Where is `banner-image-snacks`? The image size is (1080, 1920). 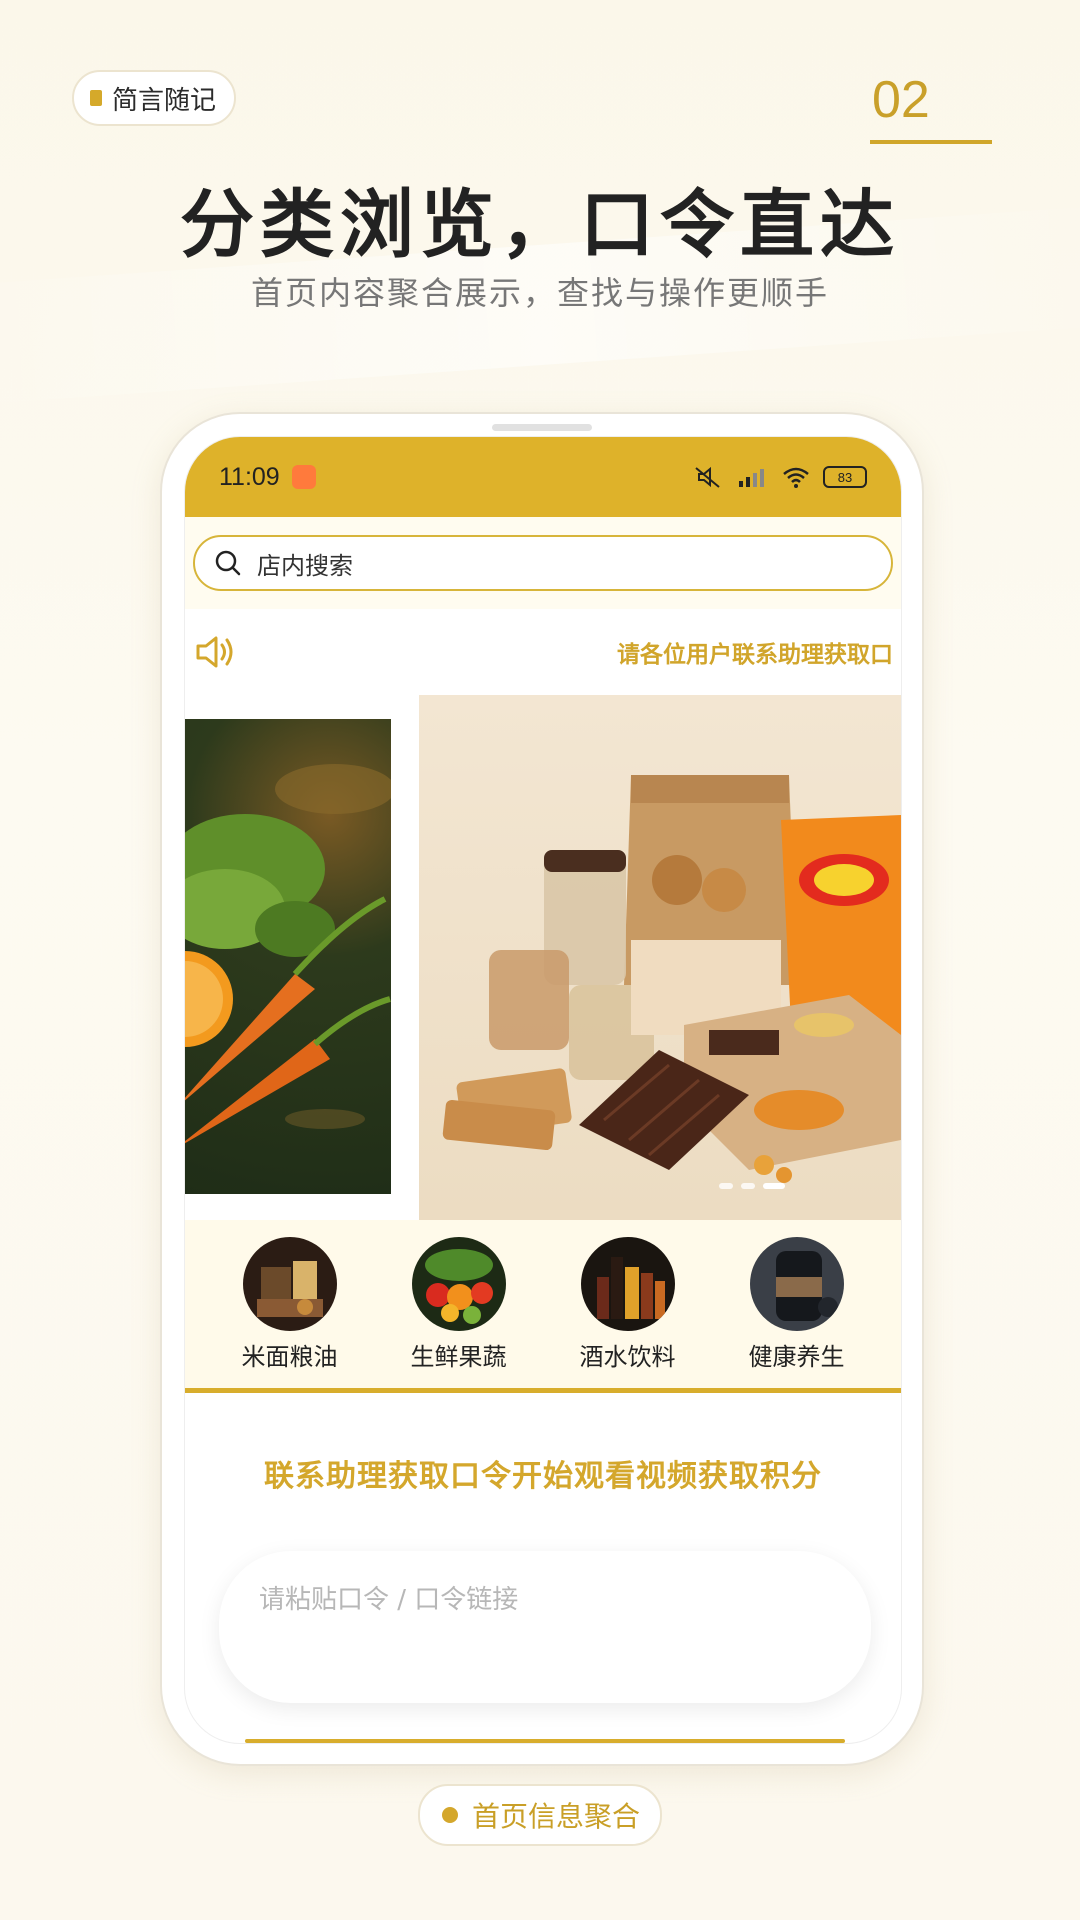
banner-image-snacks is located at coordinates (660, 957).